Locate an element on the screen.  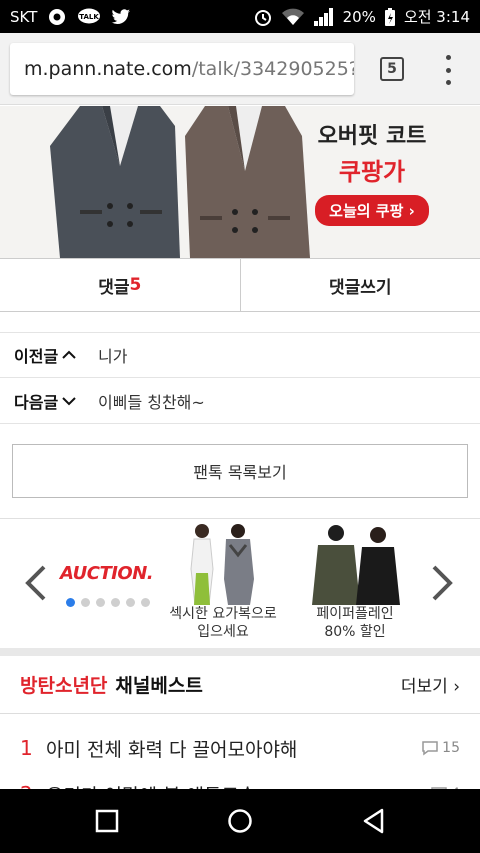
ad-product-paperplane-caption-1: 페이퍼플레인 is located at coordinates (355, 614).